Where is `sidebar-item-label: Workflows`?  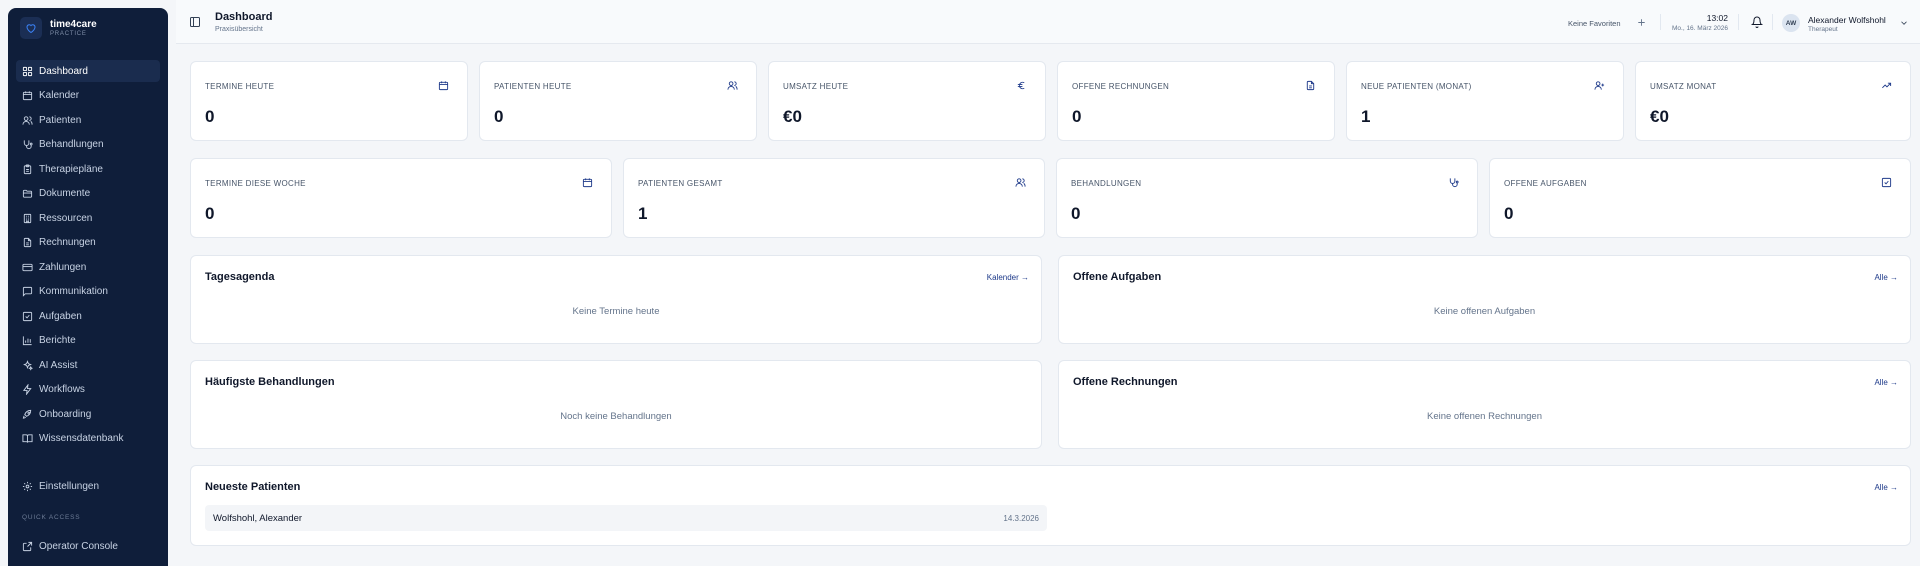 sidebar-item-label: Workflows is located at coordinates (62, 389).